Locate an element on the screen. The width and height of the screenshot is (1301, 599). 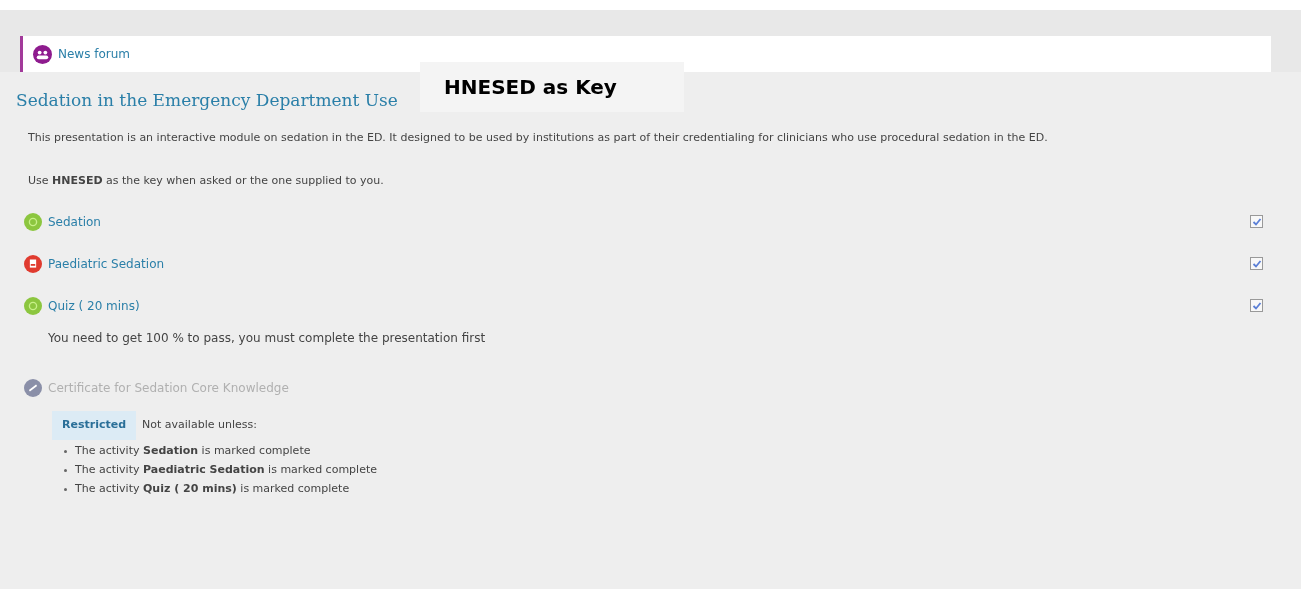
restriction-condition: The activity Sedation is marked complete is located at coordinates (193, 450).